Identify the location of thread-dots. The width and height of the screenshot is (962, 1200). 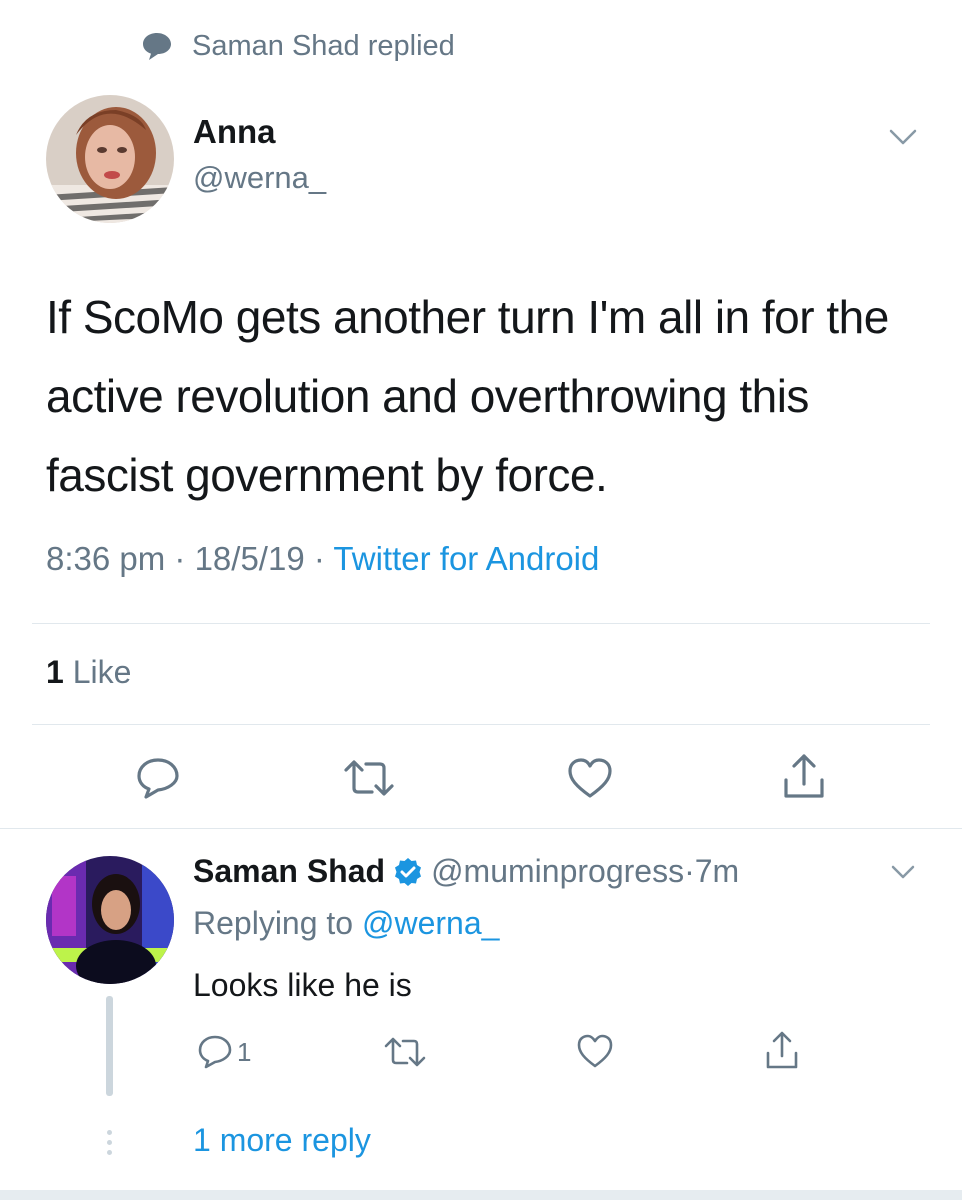
(109, 1145).